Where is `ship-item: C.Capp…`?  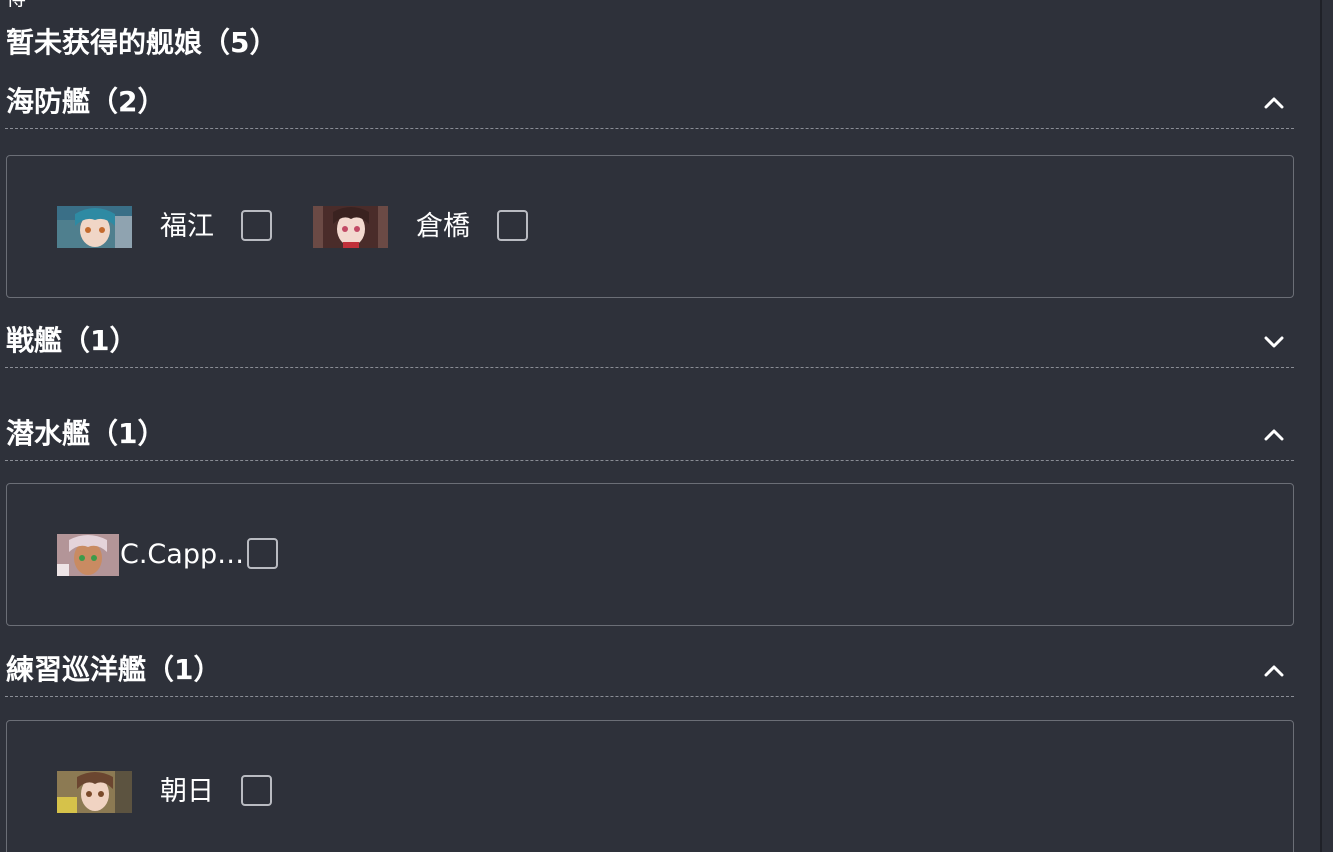 ship-item: C.Capp… is located at coordinates (167, 555).